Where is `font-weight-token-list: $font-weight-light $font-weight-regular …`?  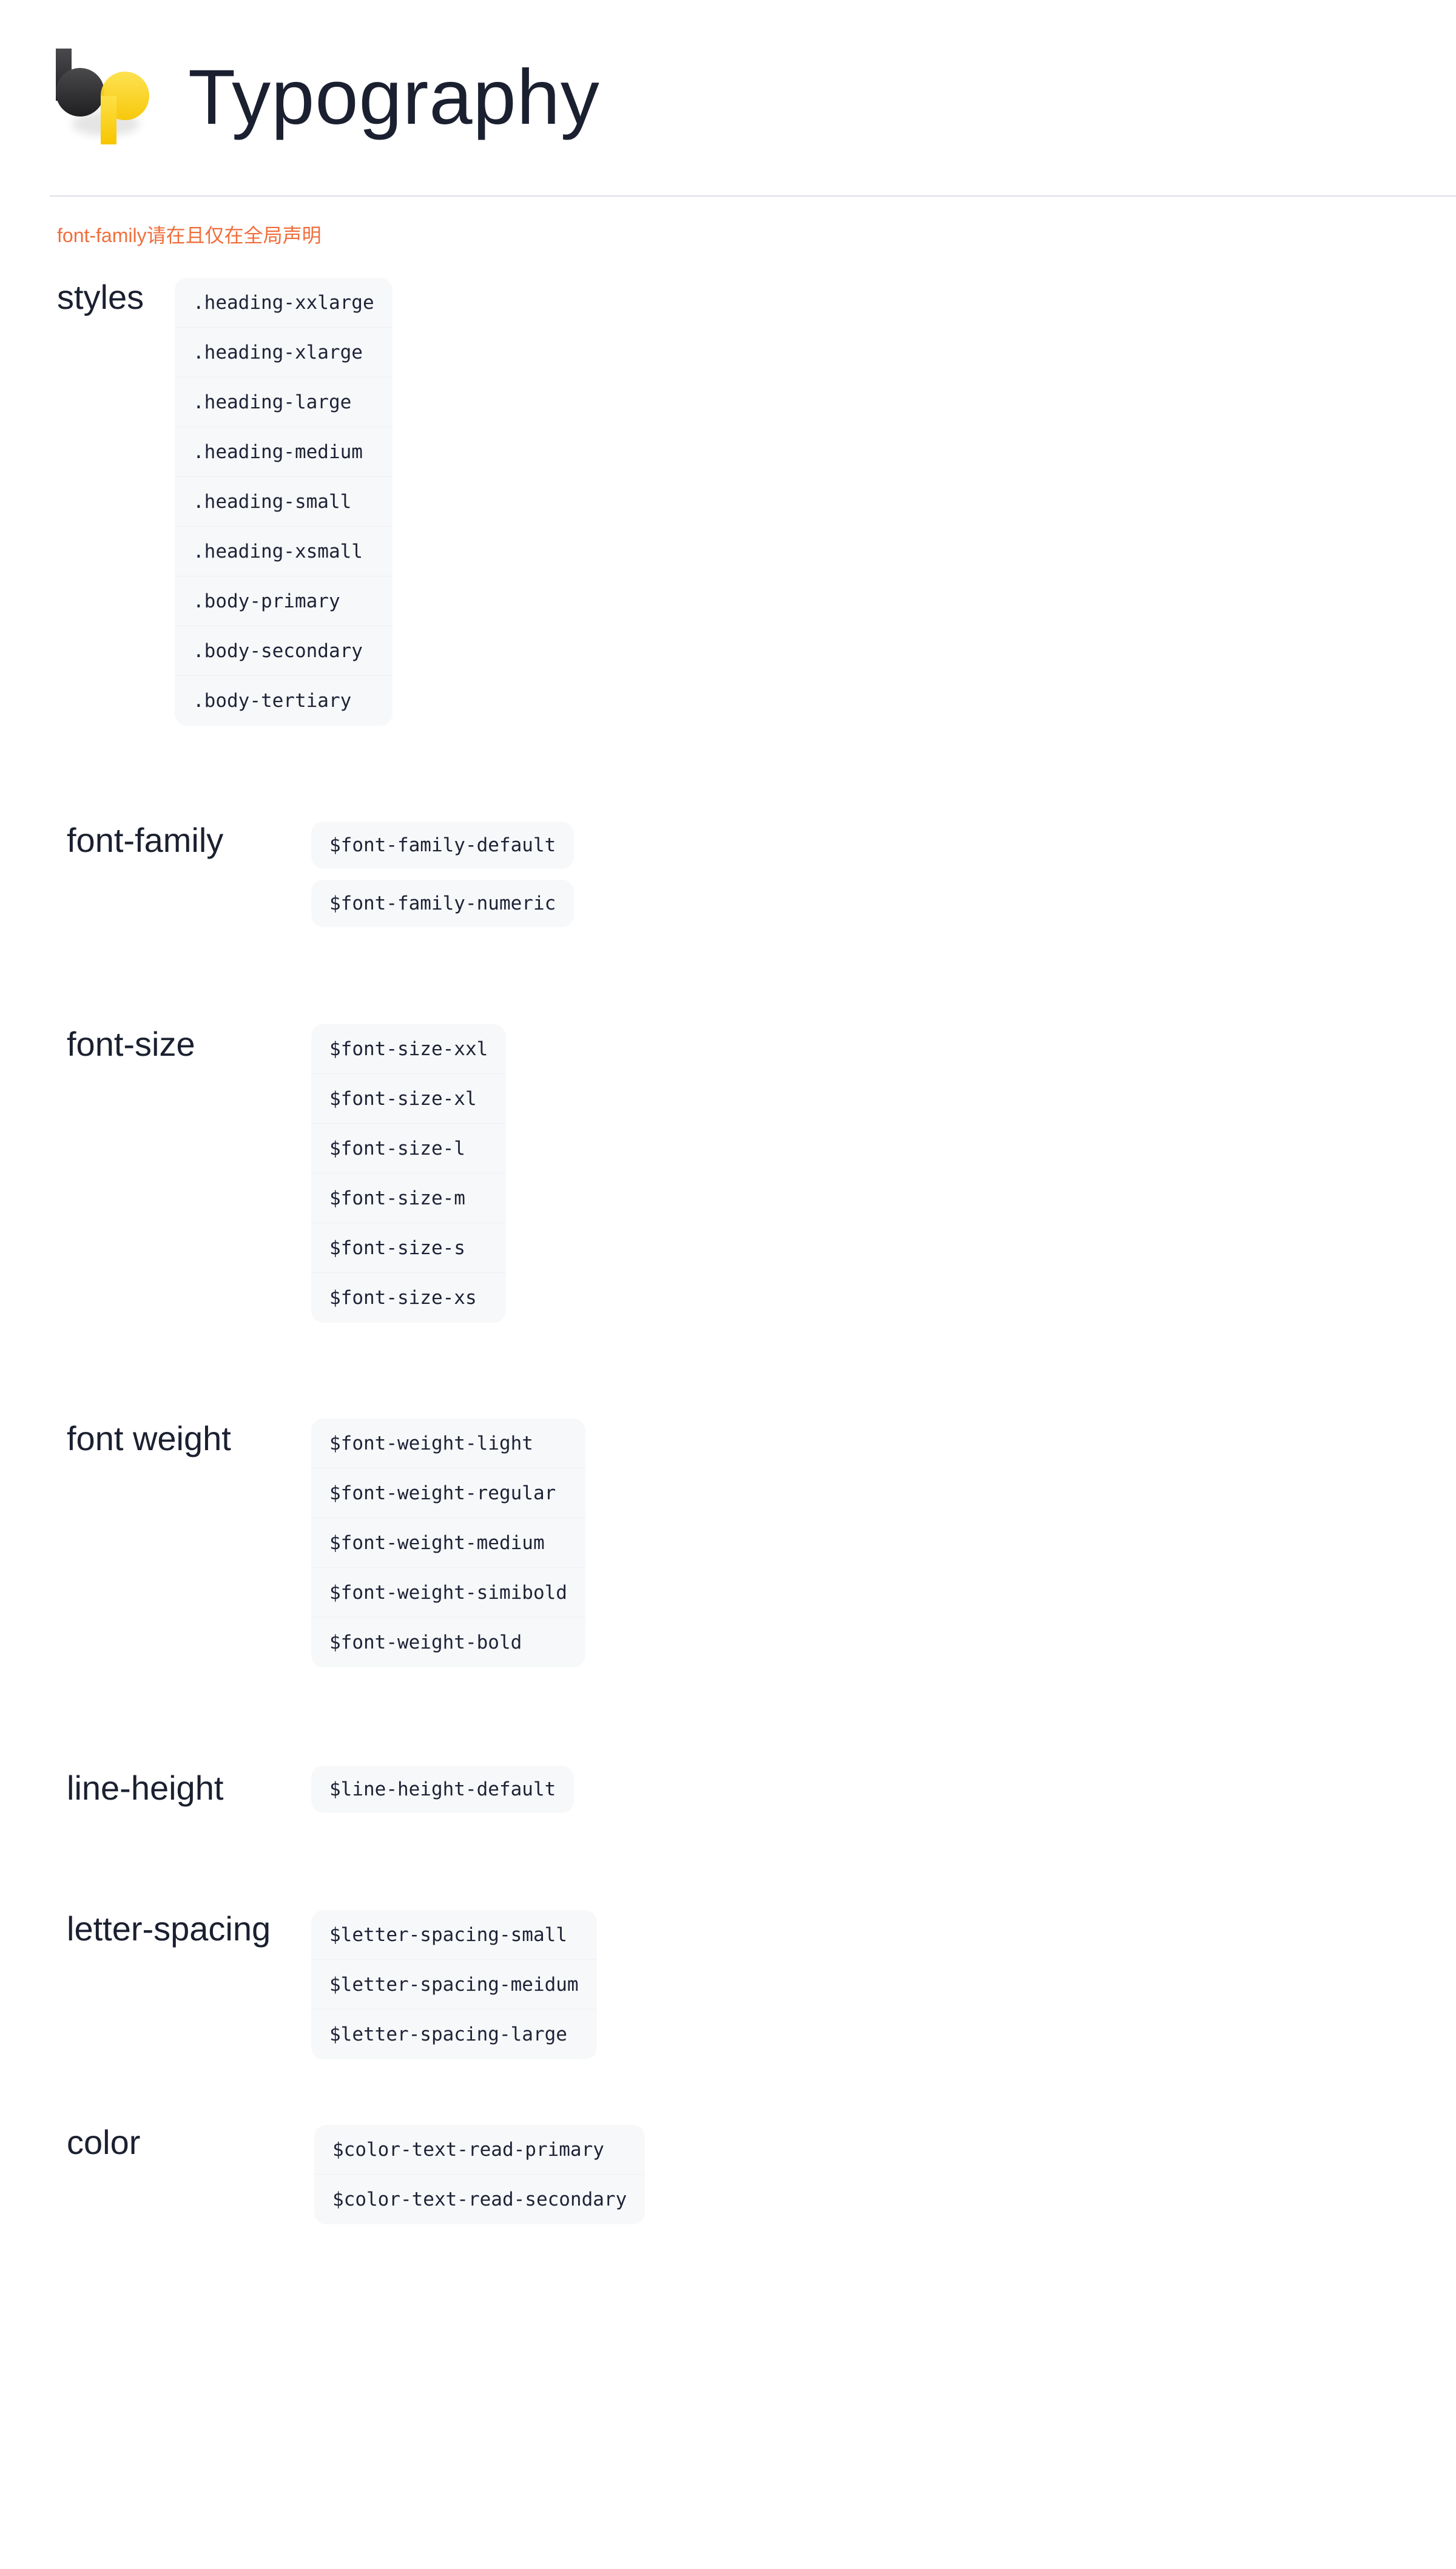 font-weight-token-list: $font-weight-light $font-weight-regular … is located at coordinates (448, 1543).